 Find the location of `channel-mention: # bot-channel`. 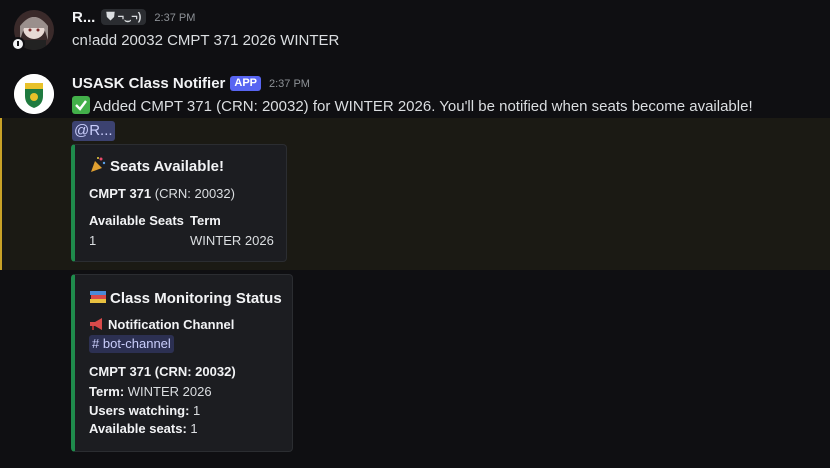

channel-mention: # bot-channel is located at coordinates (131, 344).